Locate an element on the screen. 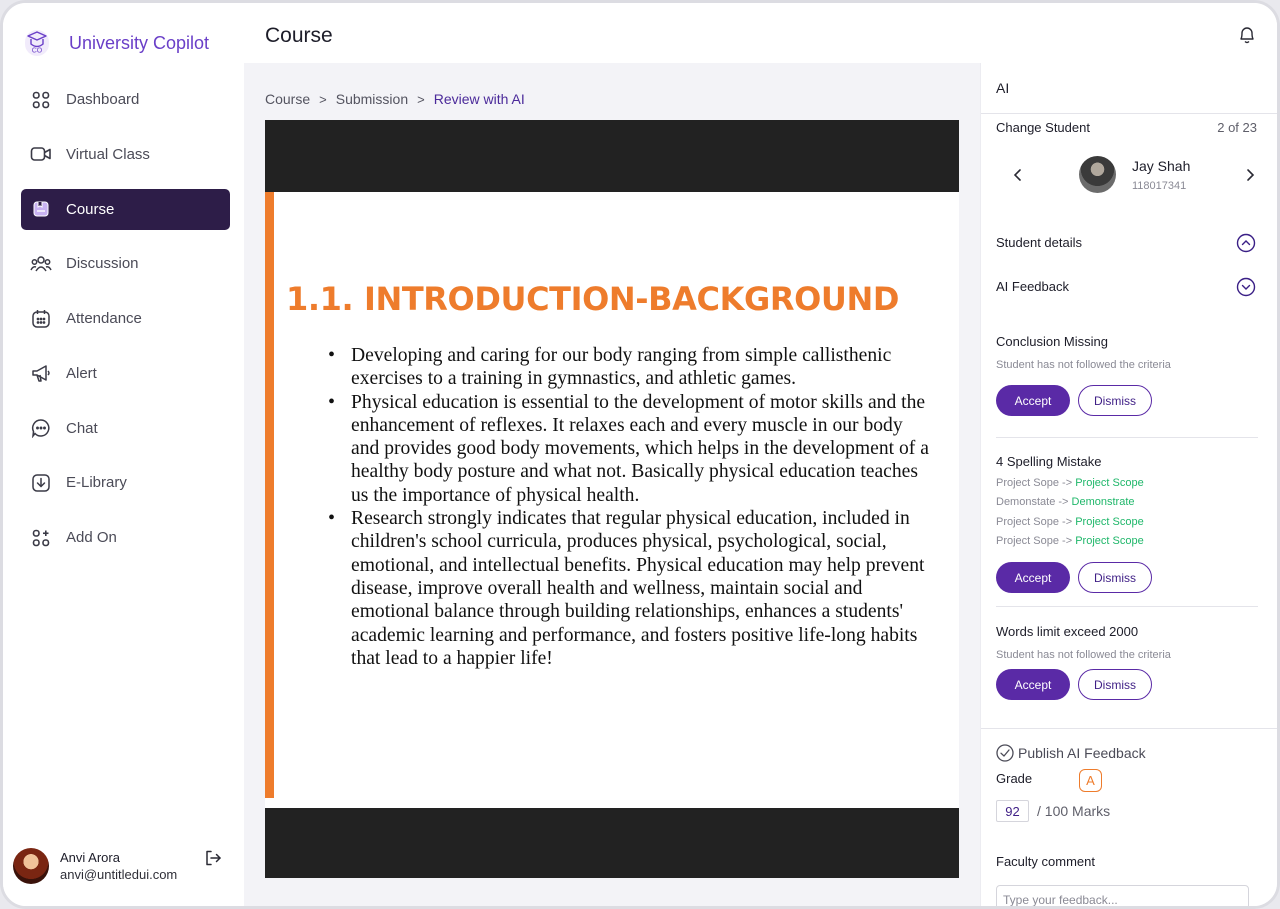 Image resolution: width=1280 pixels, height=909 pixels. student-name: Jay Shah is located at coordinates (1161, 166).